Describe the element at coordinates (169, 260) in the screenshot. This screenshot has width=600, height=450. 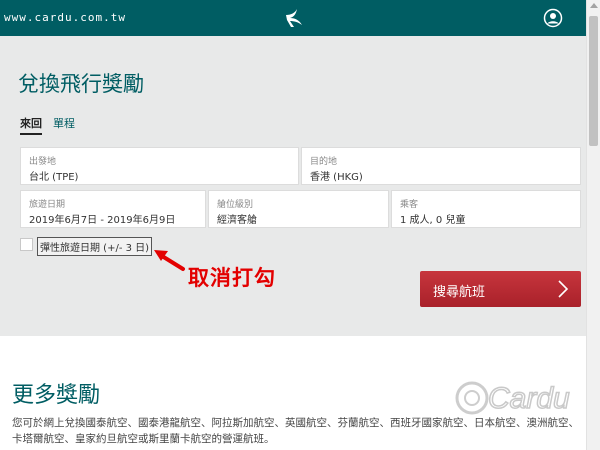
I see `annotation-arrow-icon` at that location.